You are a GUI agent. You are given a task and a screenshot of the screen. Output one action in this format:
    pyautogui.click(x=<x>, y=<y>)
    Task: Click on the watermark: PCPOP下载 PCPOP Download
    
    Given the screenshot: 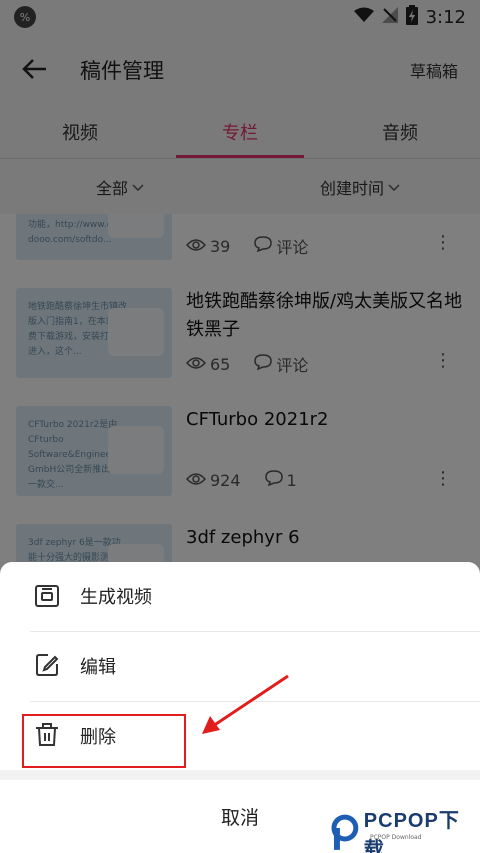 What is the action you would take?
    pyautogui.click(x=405, y=828)
    